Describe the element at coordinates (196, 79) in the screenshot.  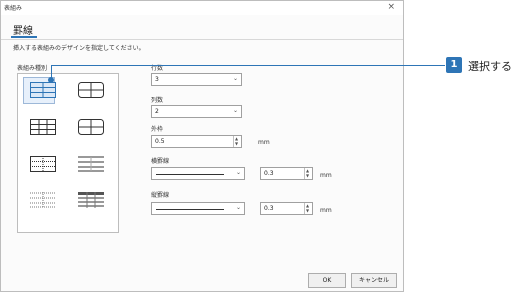
I see `rows-select: 3 ⌄` at that location.